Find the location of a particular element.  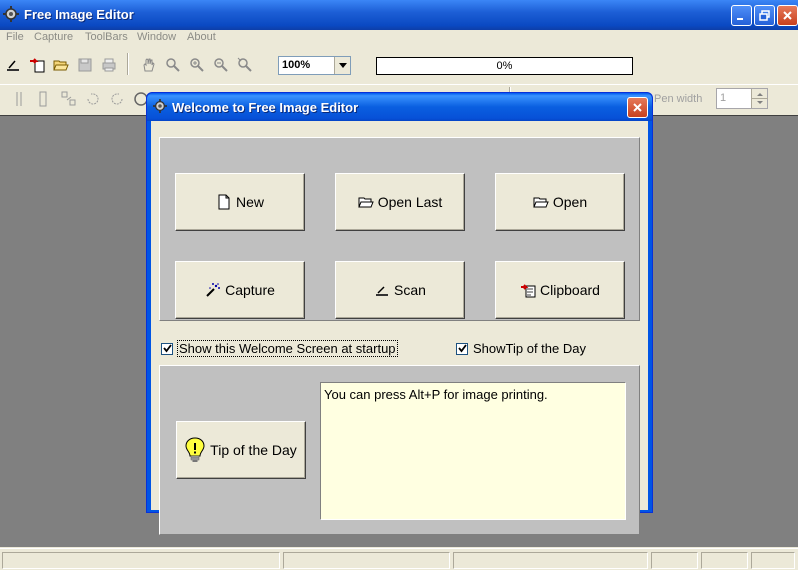

dialog-title: Welcome to Free Image Editor is located at coordinates (265, 107).